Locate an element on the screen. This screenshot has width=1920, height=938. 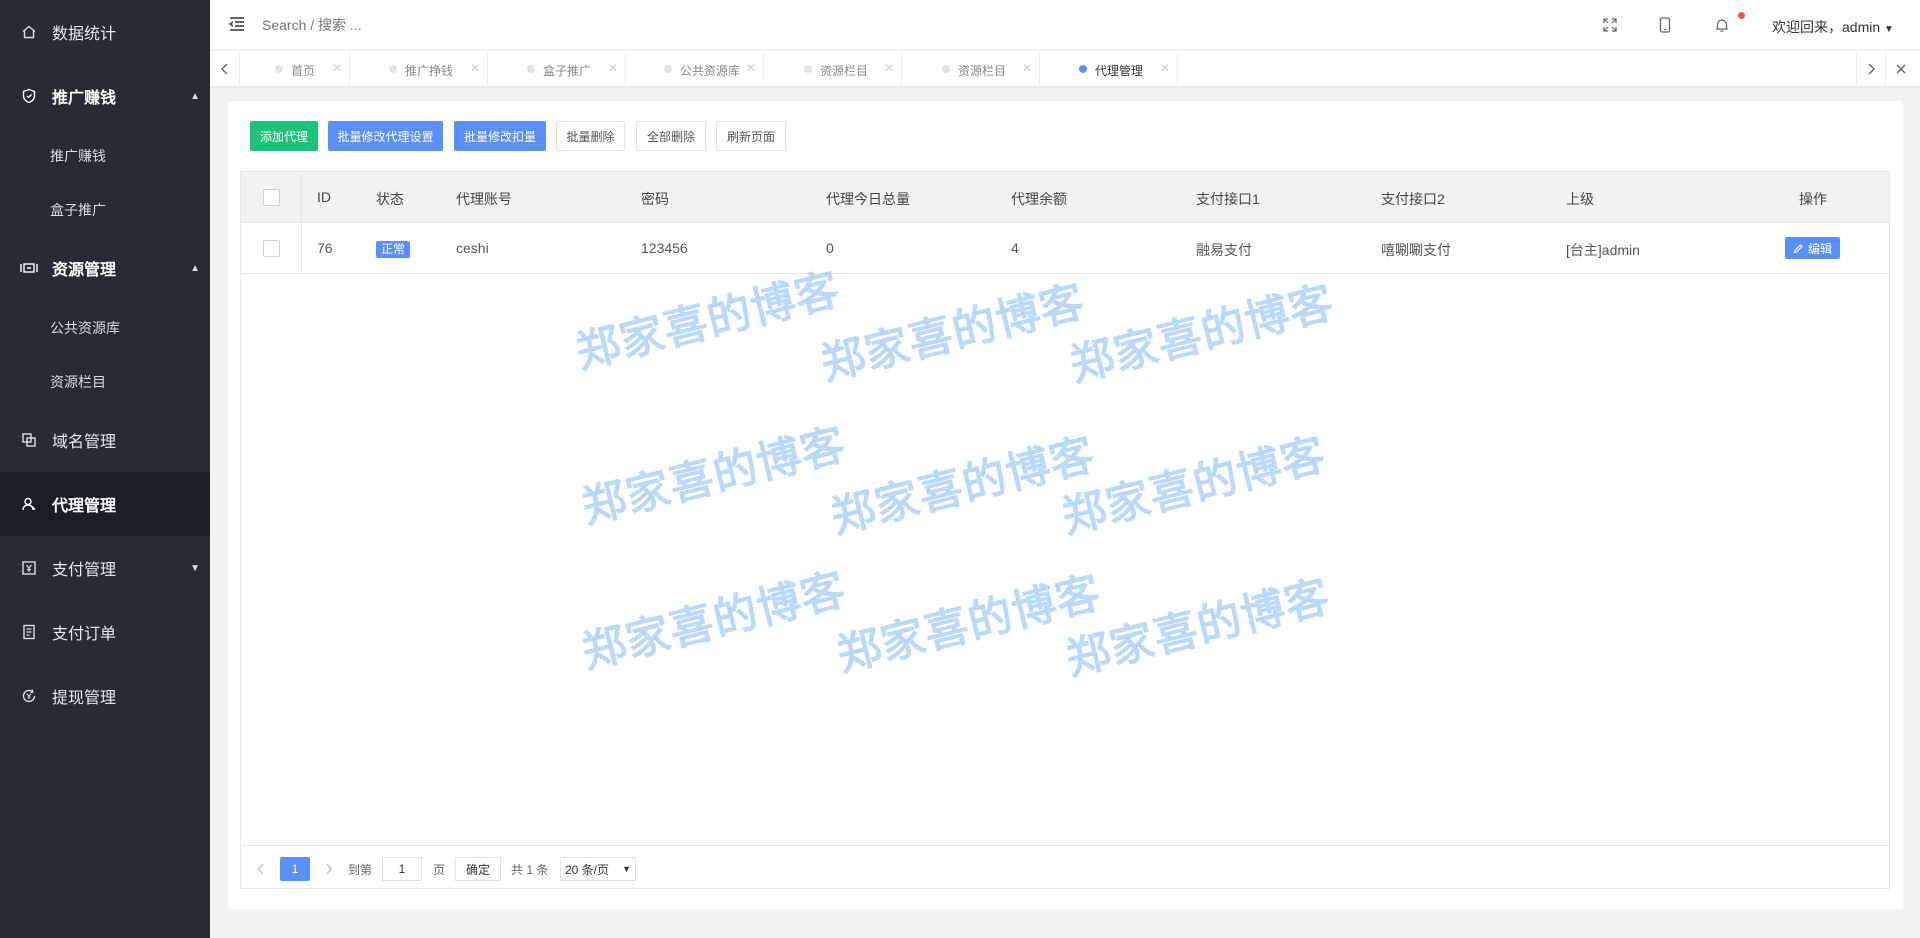
row-checkbox is located at coordinates (271, 248).